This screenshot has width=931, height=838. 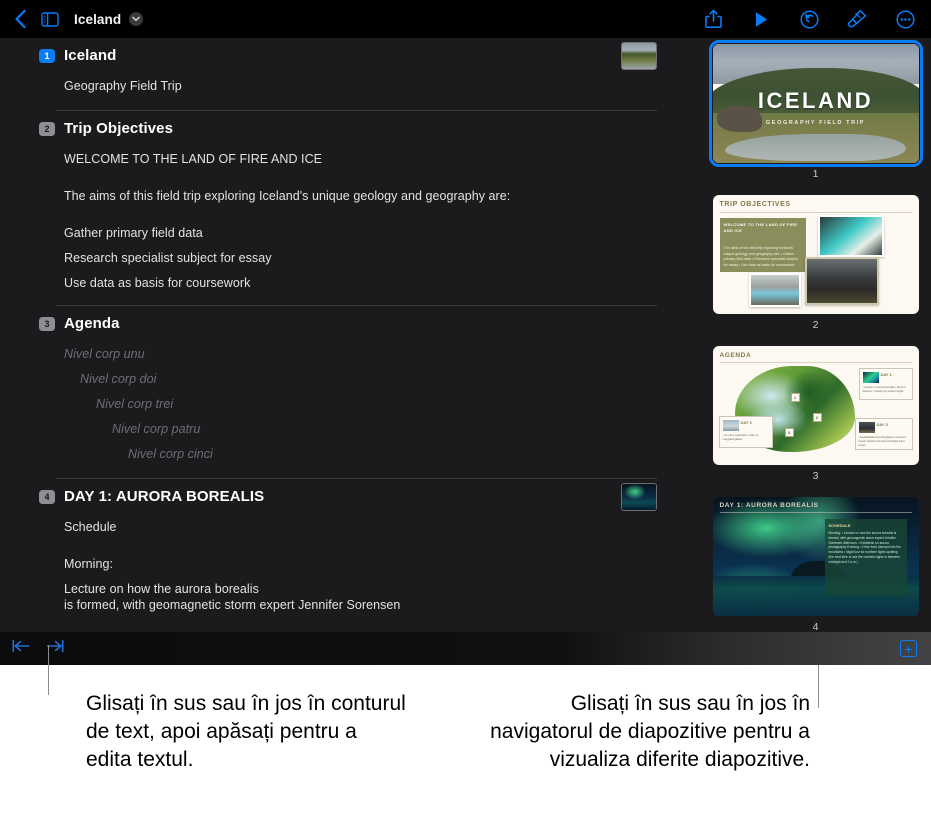 I want to click on undo-icon, so click(x=809, y=19).